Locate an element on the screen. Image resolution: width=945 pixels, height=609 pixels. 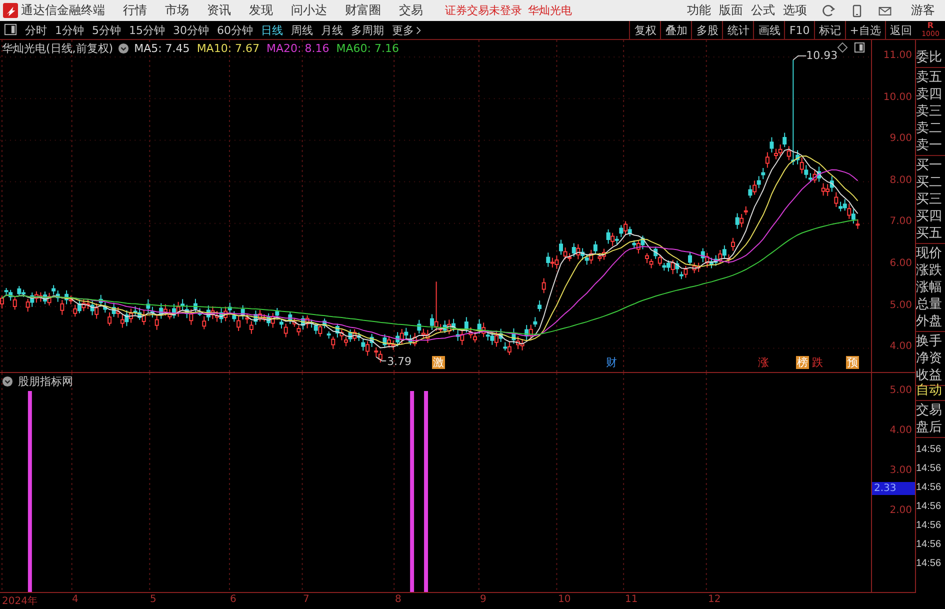
event-marker: 涨 is located at coordinates (763, 362).